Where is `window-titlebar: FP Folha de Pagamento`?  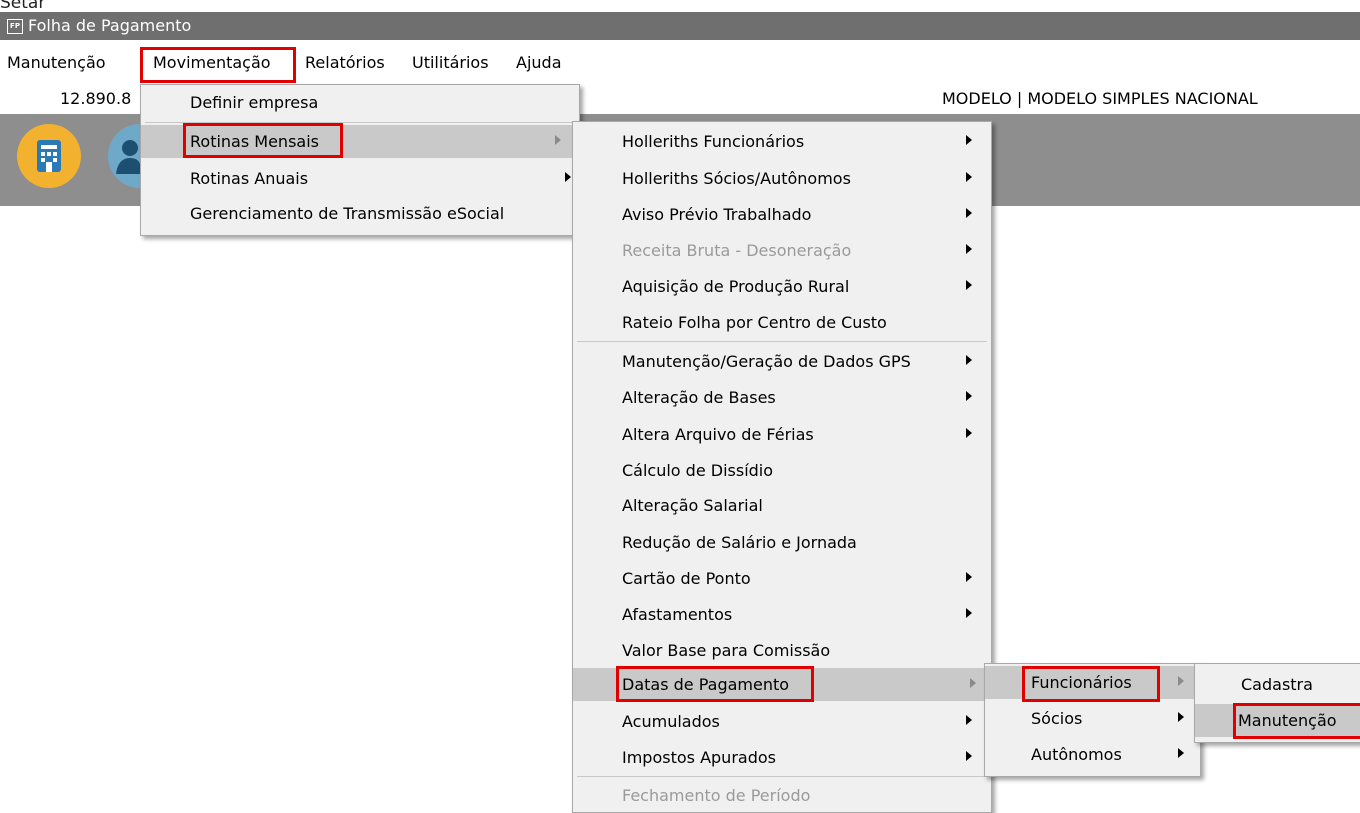 window-titlebar: FP Folha de Pagamento is located at coordinates (680, 26).